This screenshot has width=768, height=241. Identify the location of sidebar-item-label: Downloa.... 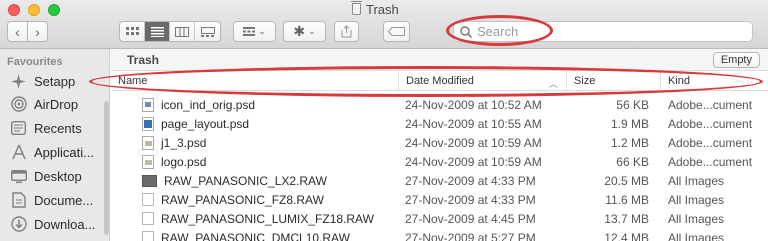
(65, 224).